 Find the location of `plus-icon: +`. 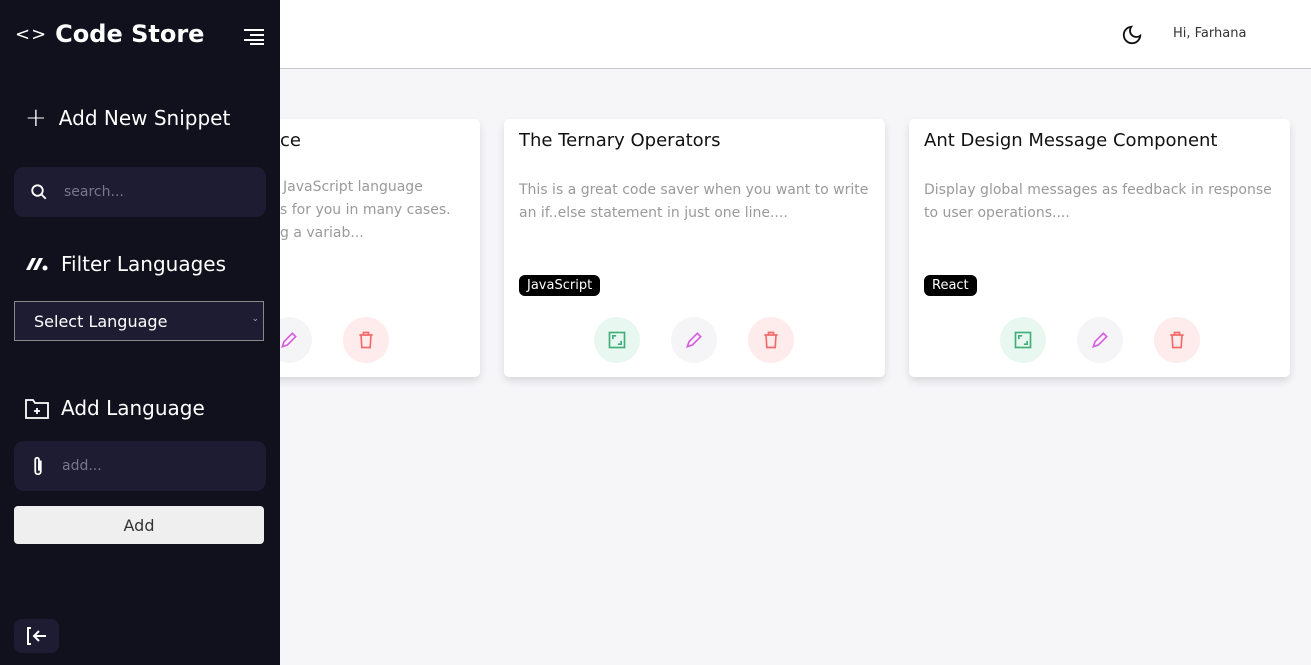

plus-icon: + is located at coordinates (36, 118).